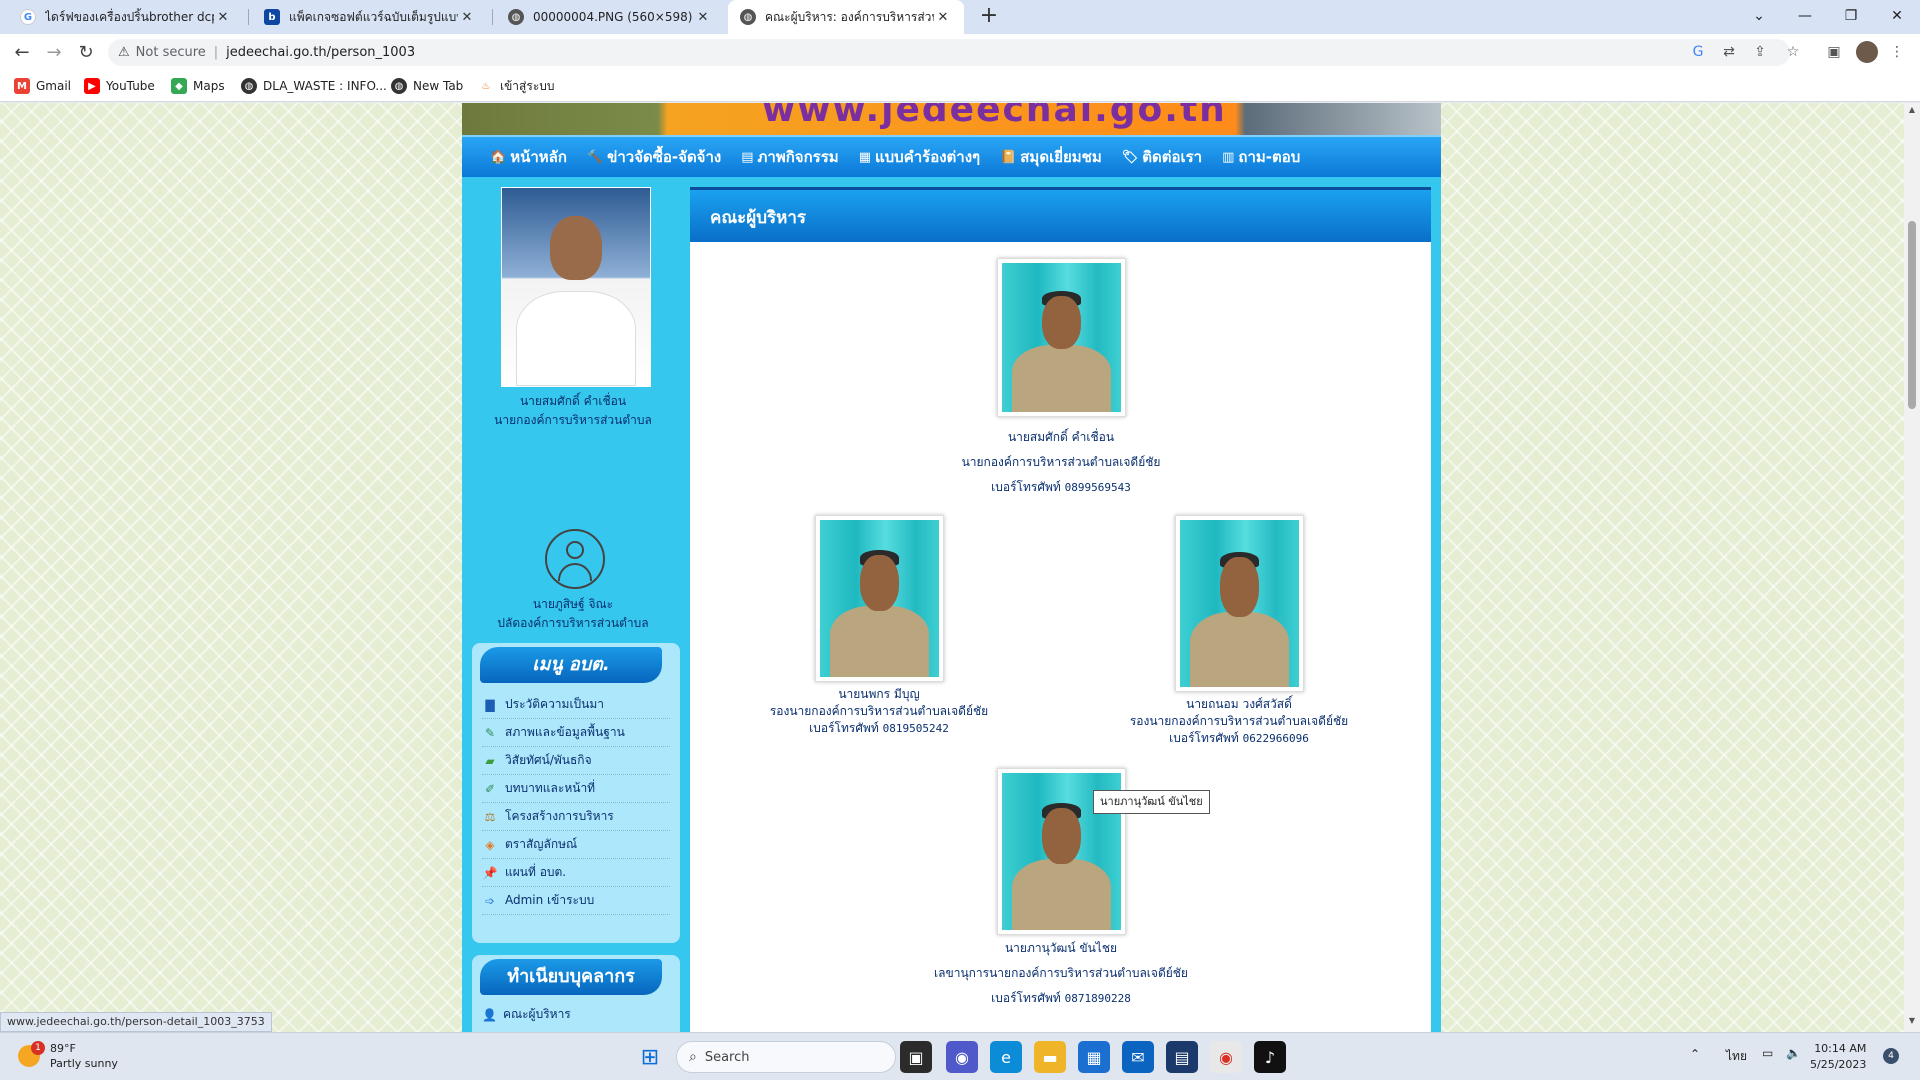  Describe the element at coordinates (492, 17) in the screenshot. I see `tab-separator` at that location.